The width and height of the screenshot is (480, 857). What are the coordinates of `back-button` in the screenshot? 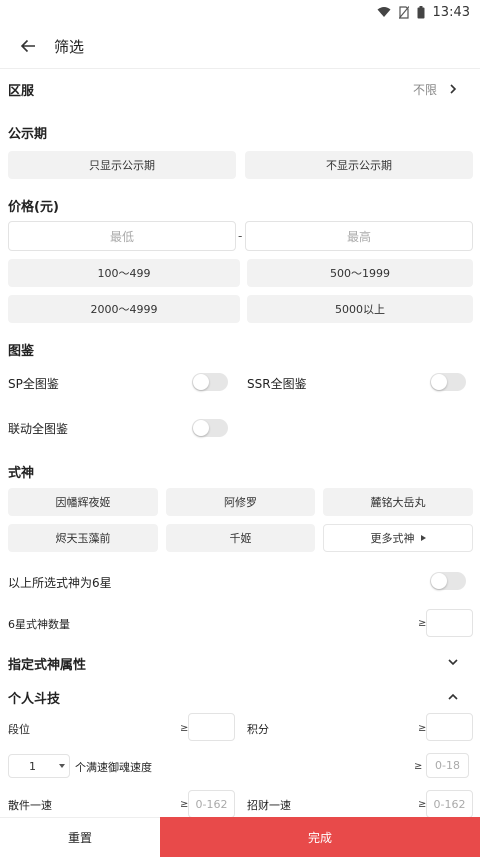 It's located at (28, 46).